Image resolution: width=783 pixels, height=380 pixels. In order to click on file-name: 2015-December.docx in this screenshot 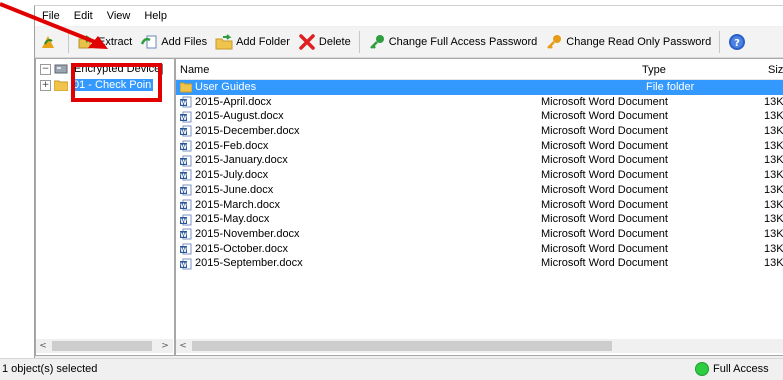, I will do `click(247, 131)`.